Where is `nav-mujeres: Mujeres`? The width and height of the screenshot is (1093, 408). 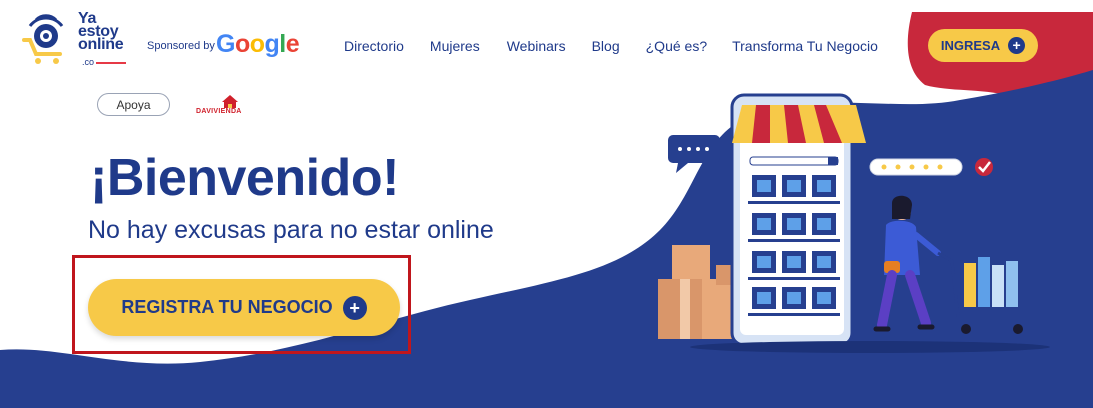
nav-mujeres: Mujeres is located at coordinates (455, 46).